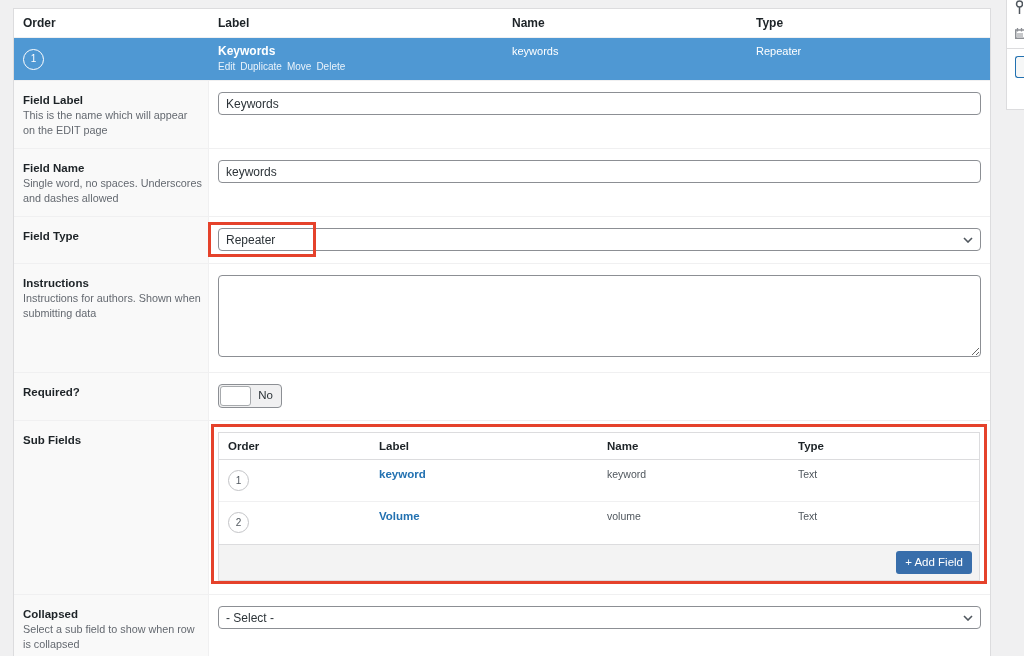 The image size is (1024, 656). I want to click on sidebar-button, so click(1019, 67).